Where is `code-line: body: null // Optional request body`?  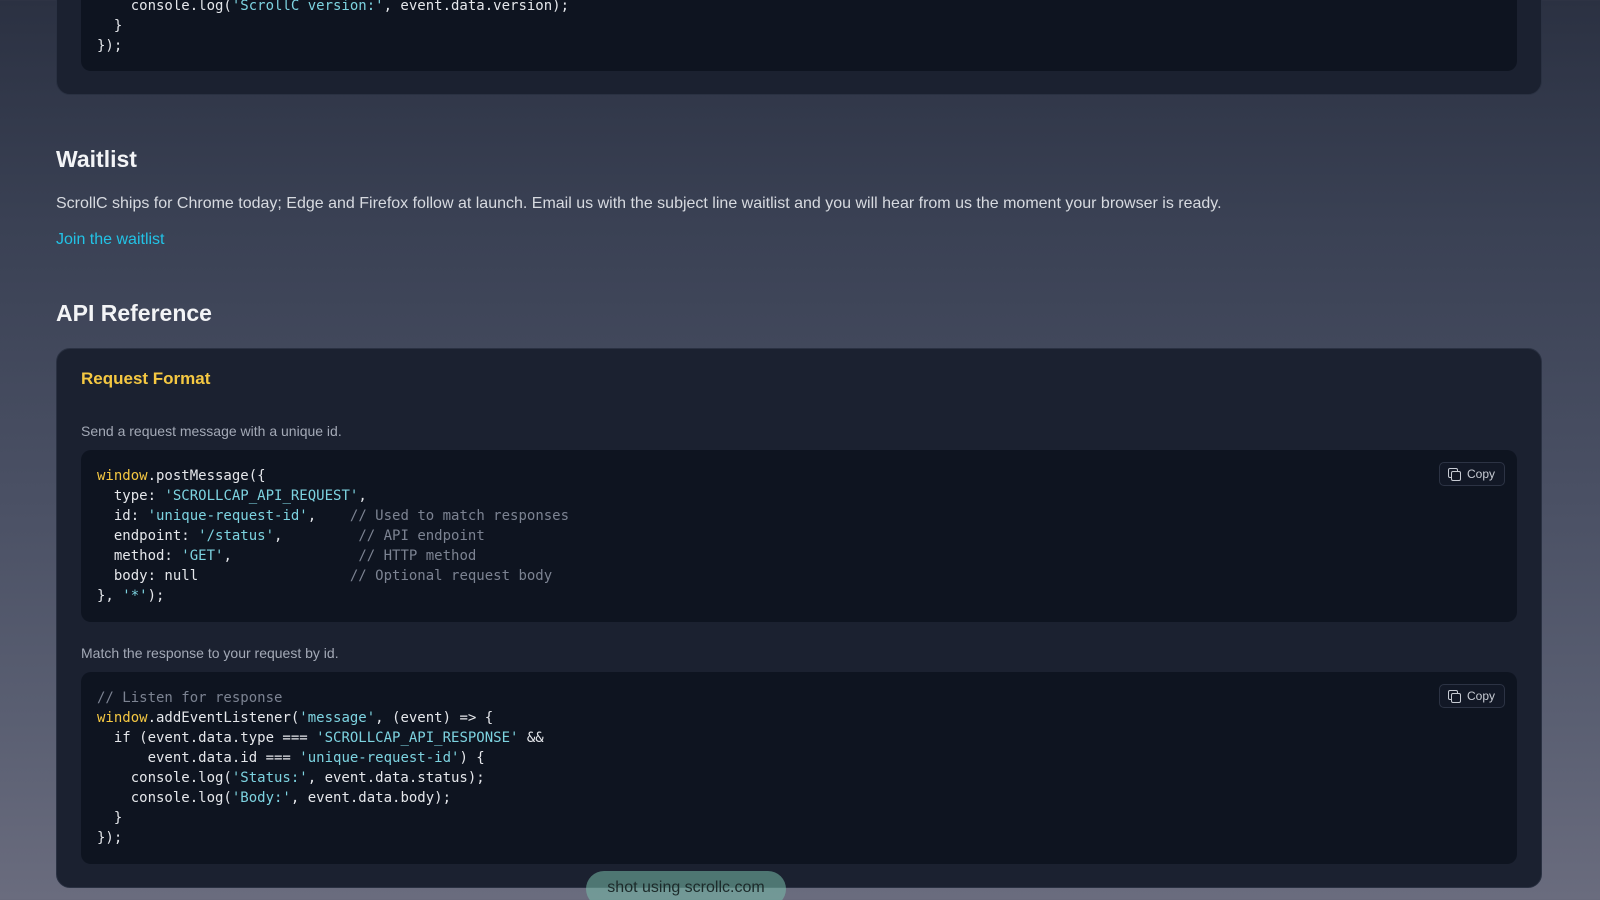 code-line: body: null // Optional request body is located at coordinates (324, 576).